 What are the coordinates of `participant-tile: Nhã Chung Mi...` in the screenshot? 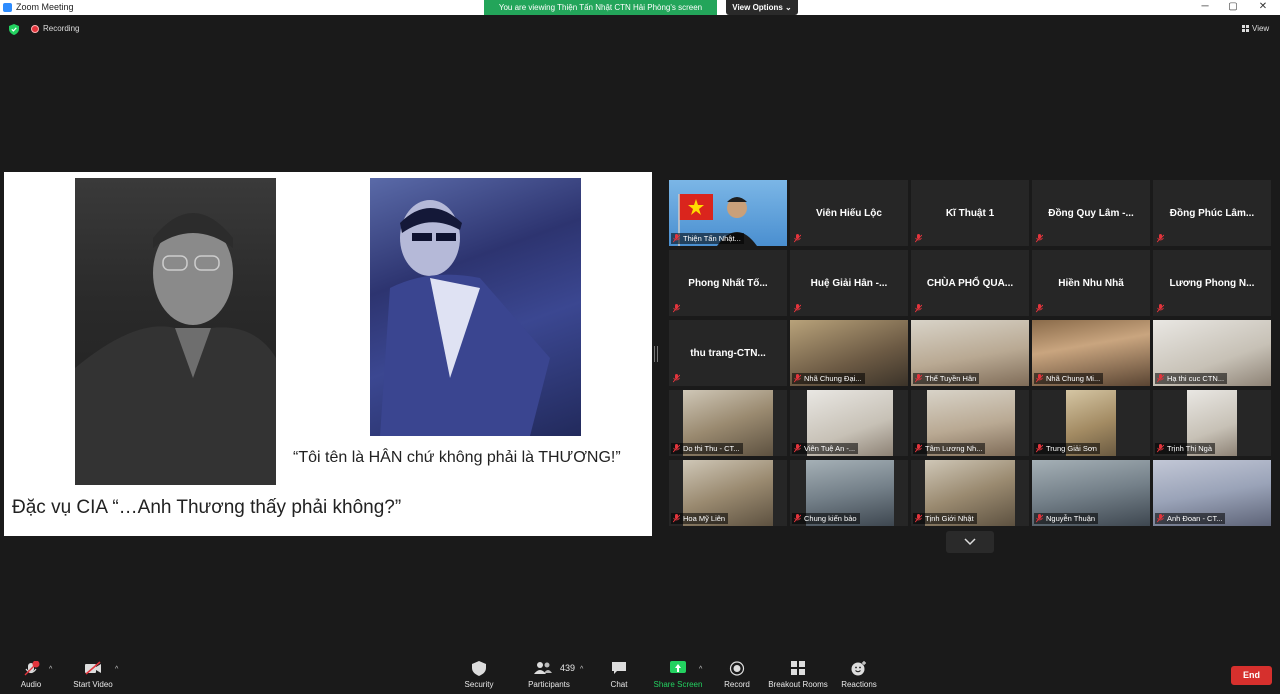 It's located at (1091, 353).